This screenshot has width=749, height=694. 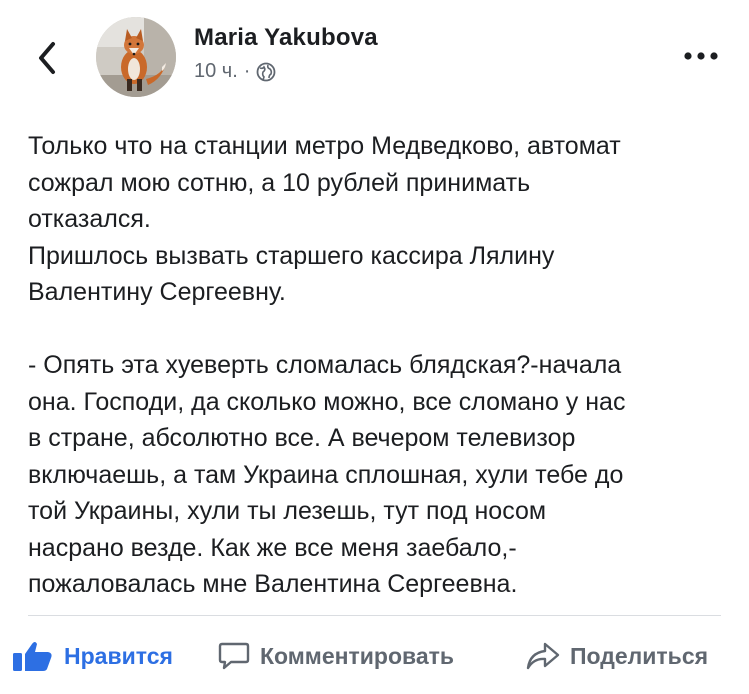 I want to click on fox-photo, so click(x=136, y=57).